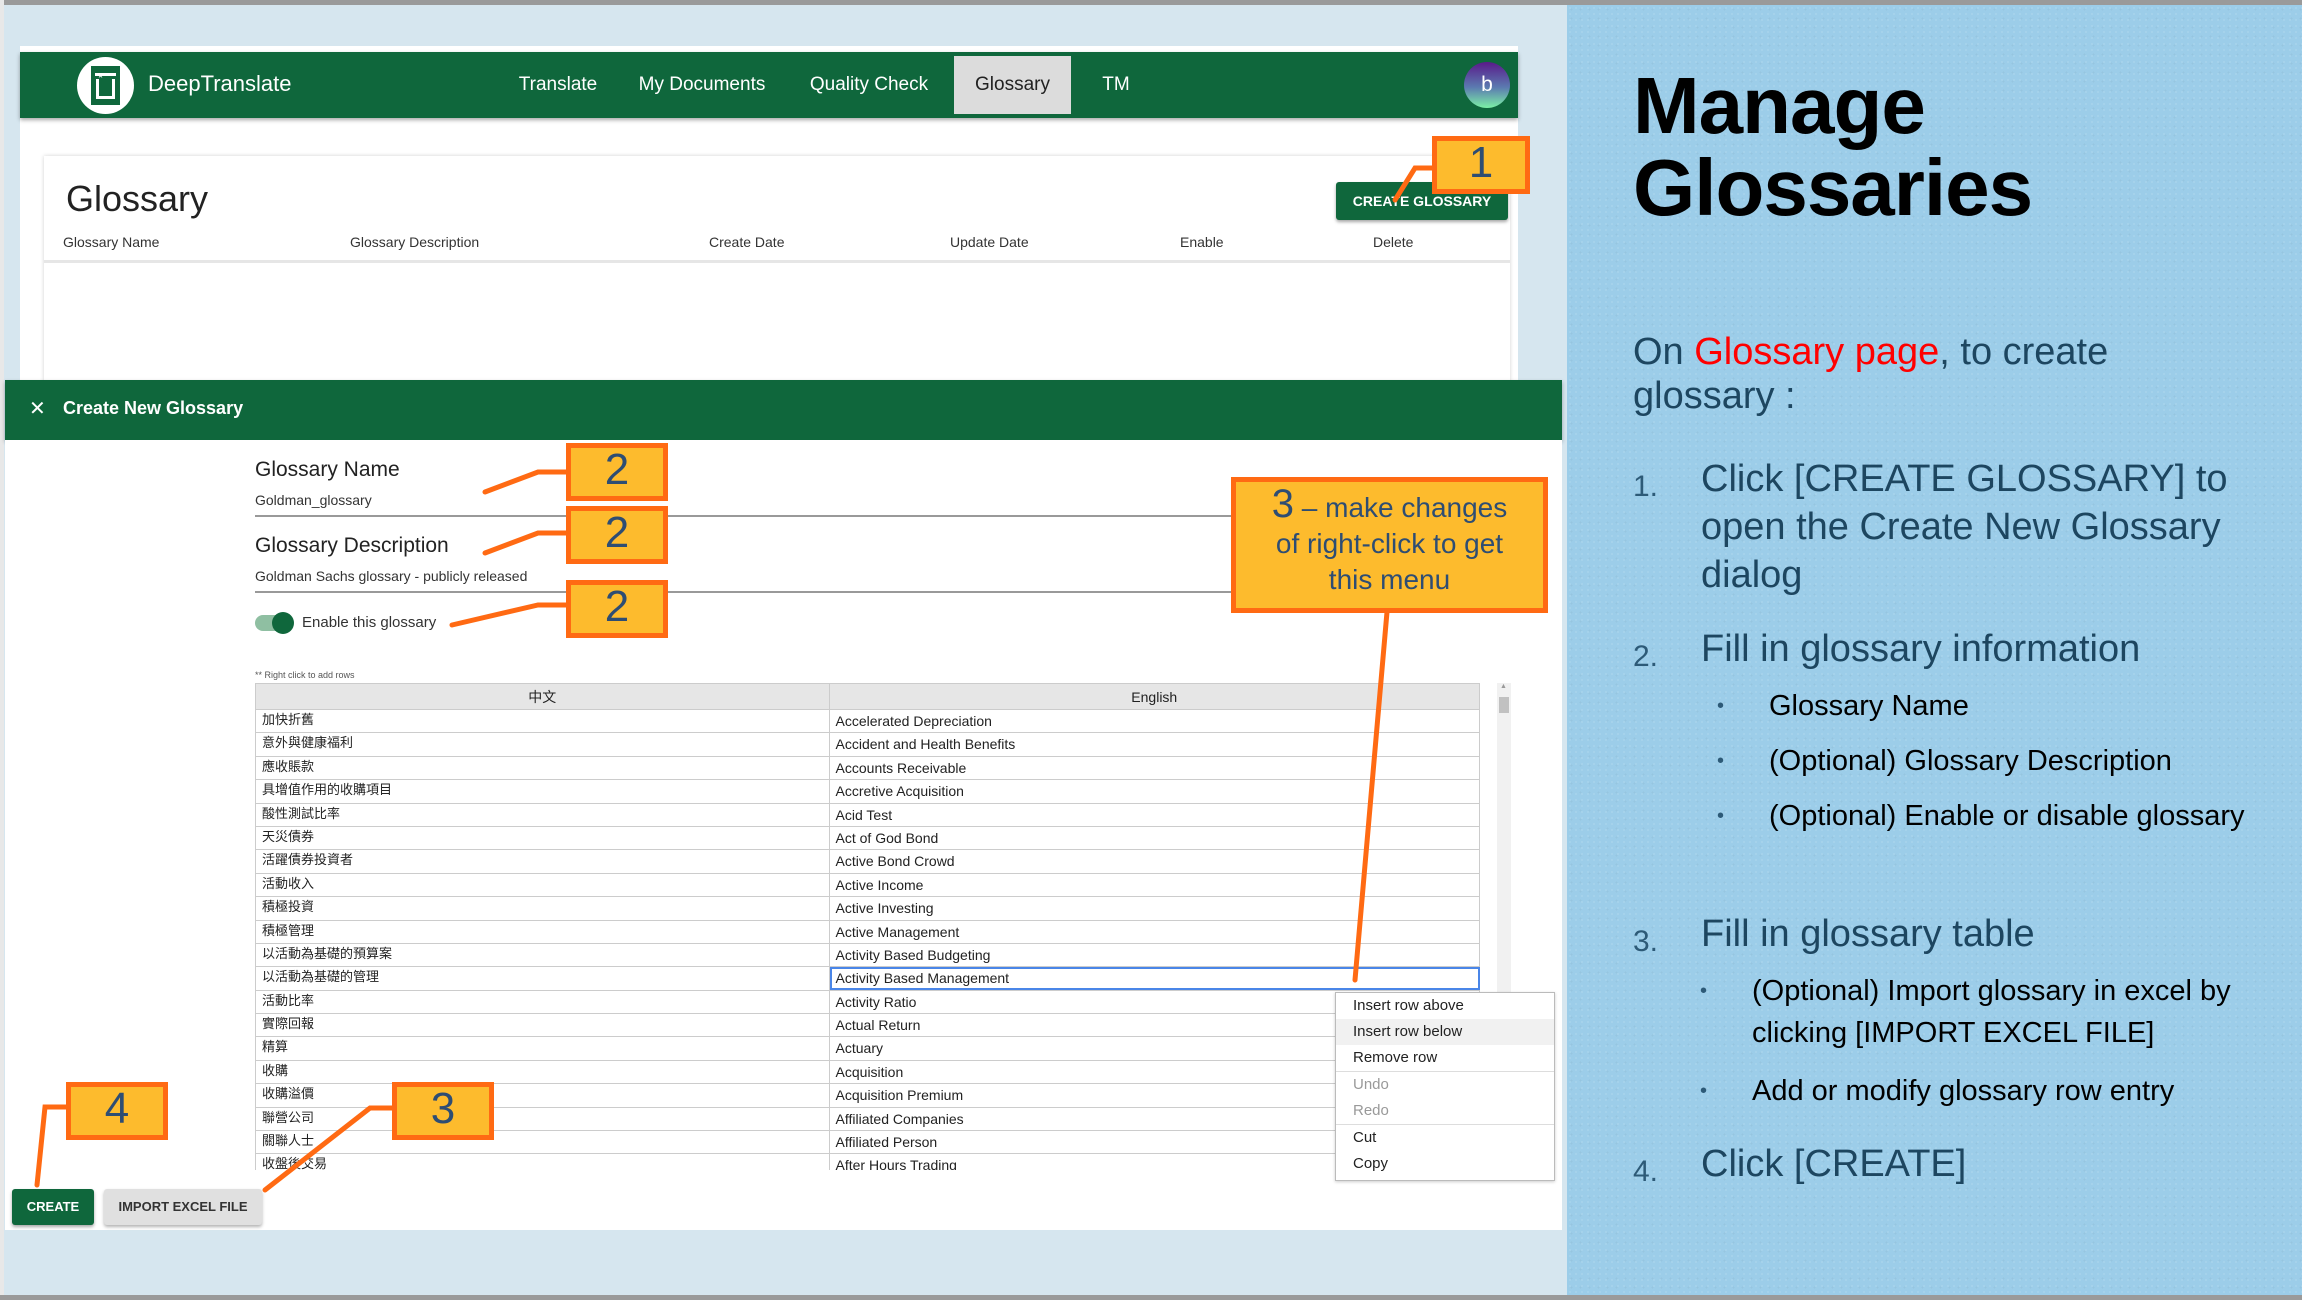 Image resolution: width=2302 pixels, height=1300 pixels. I want to click on user-avatar: b, so click(1487, 85).